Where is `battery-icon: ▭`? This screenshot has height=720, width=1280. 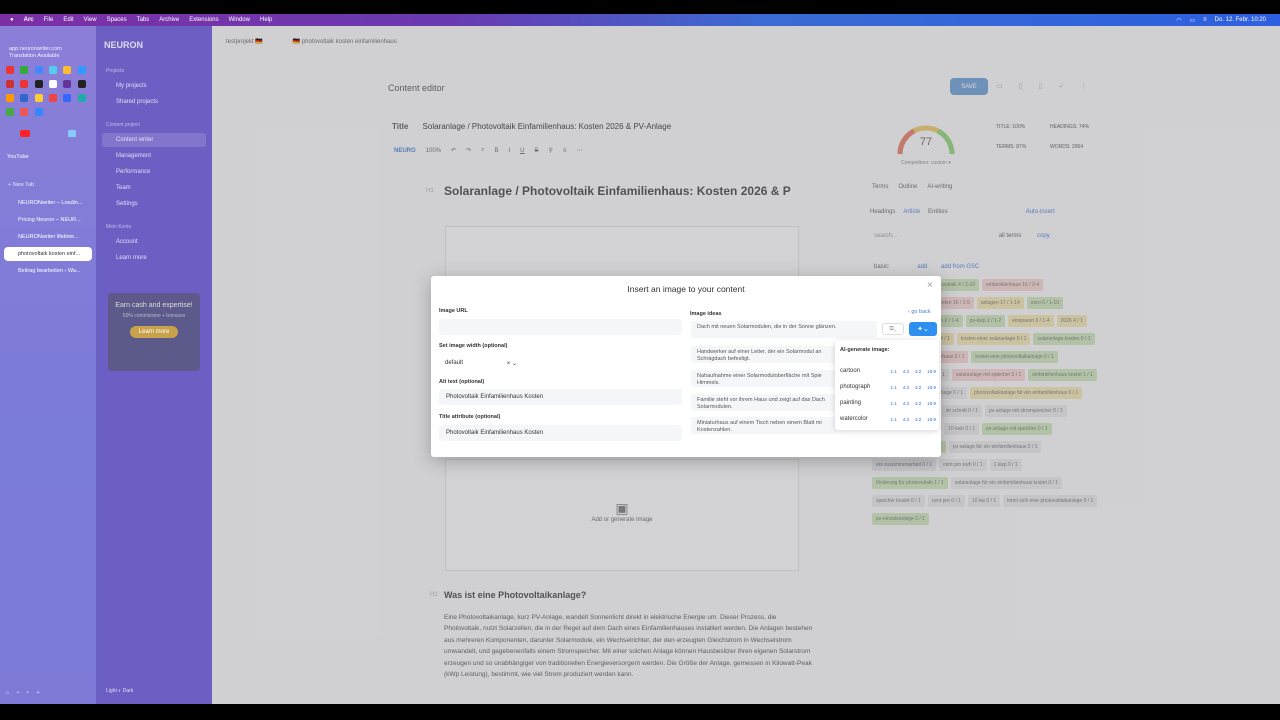 battery-icon: ▭ is located at coordinates (1192, 20).